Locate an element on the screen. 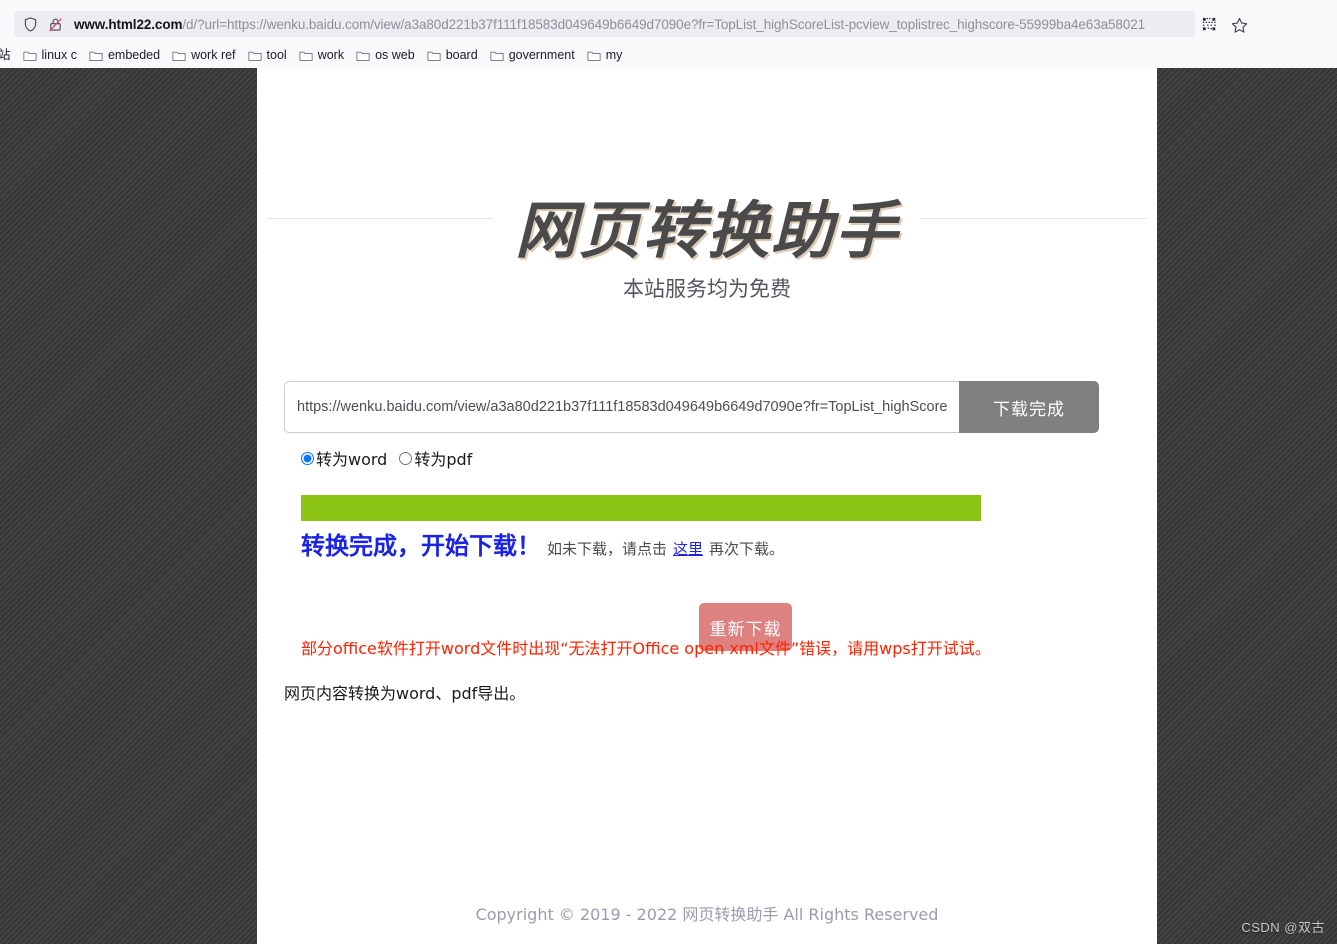  bookmark-item-os-web: os web is located at coordinates (385, 55).